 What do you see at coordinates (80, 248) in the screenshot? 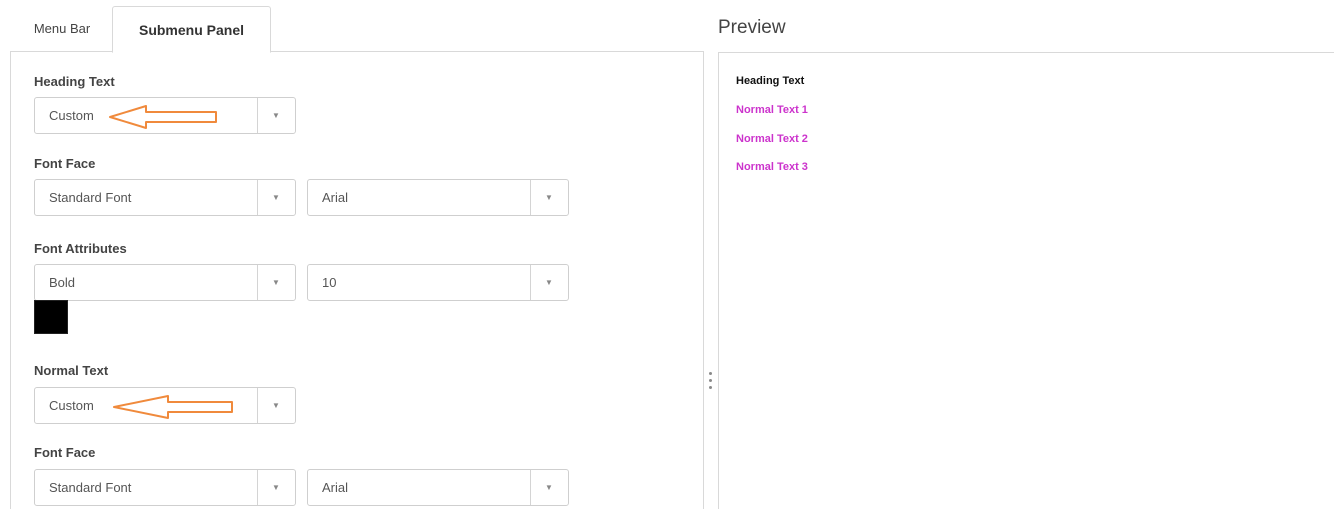
I see `heading-font-attributes-label: Font Attributes` at bounding box center [80, 248].